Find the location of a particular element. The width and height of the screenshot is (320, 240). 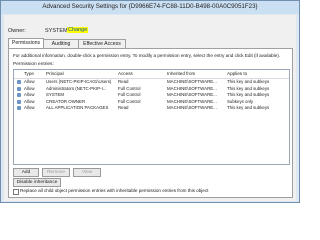

owner-value: SYSTEM is located at coordinates (56, 31).